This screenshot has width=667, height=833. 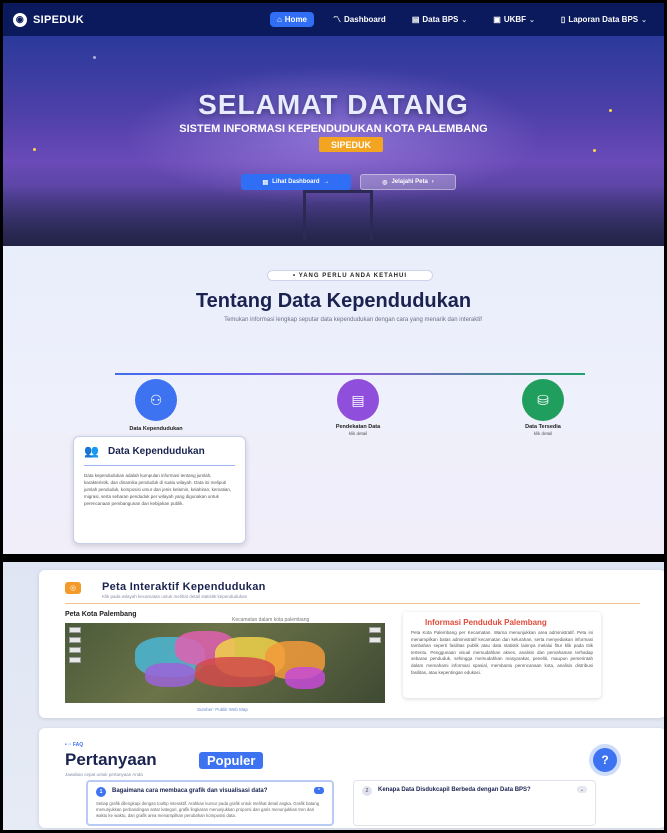 I want to click on feature-pendekatan-data-button: ▤, so click(x=358, y=400).